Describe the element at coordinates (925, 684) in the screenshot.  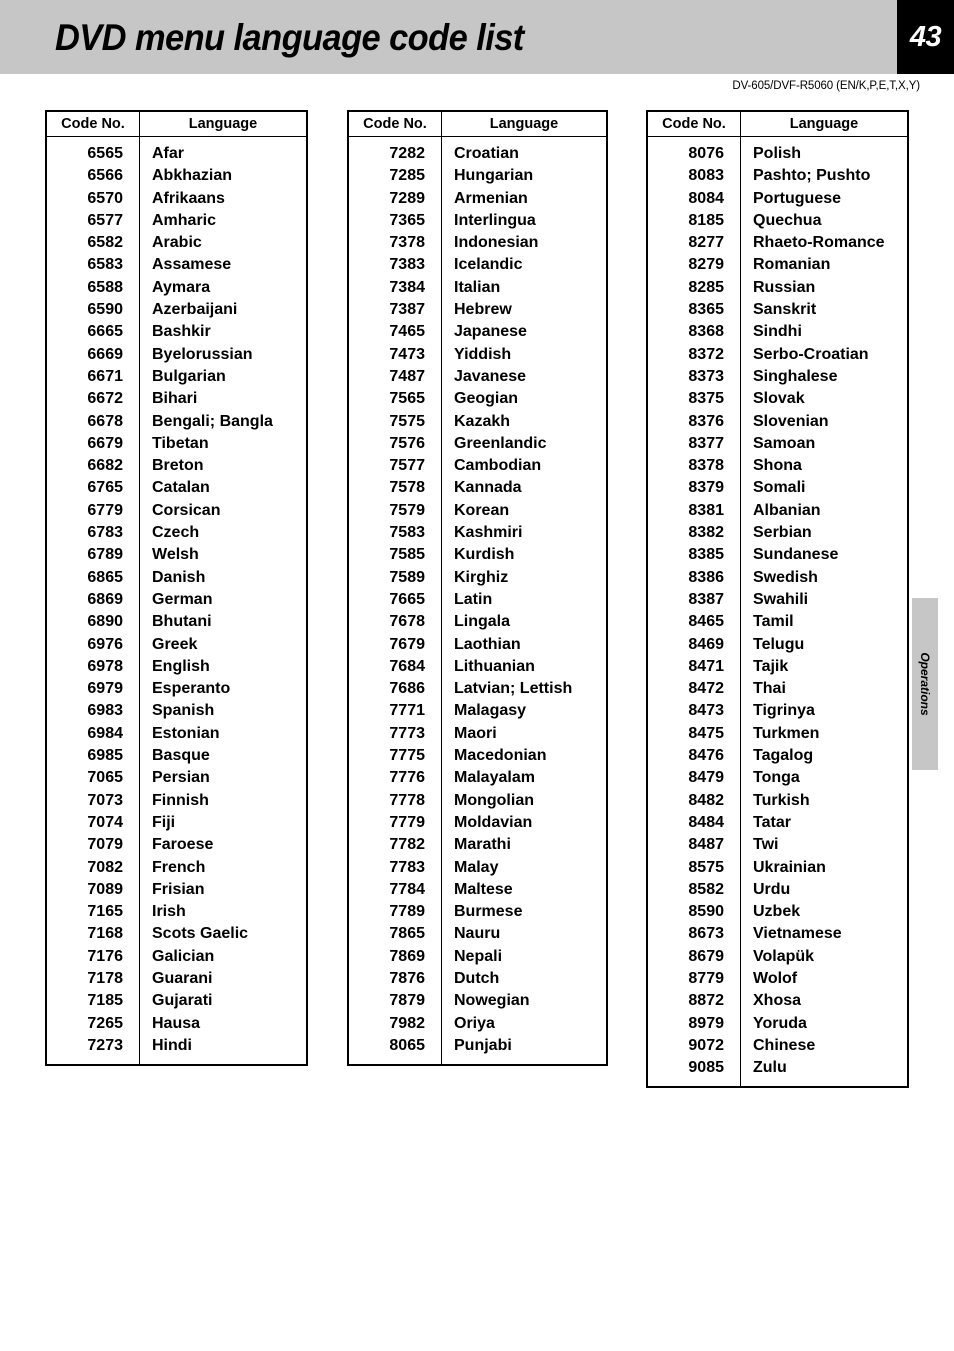
I see `chapter-tab-operations: Operations` at that location.